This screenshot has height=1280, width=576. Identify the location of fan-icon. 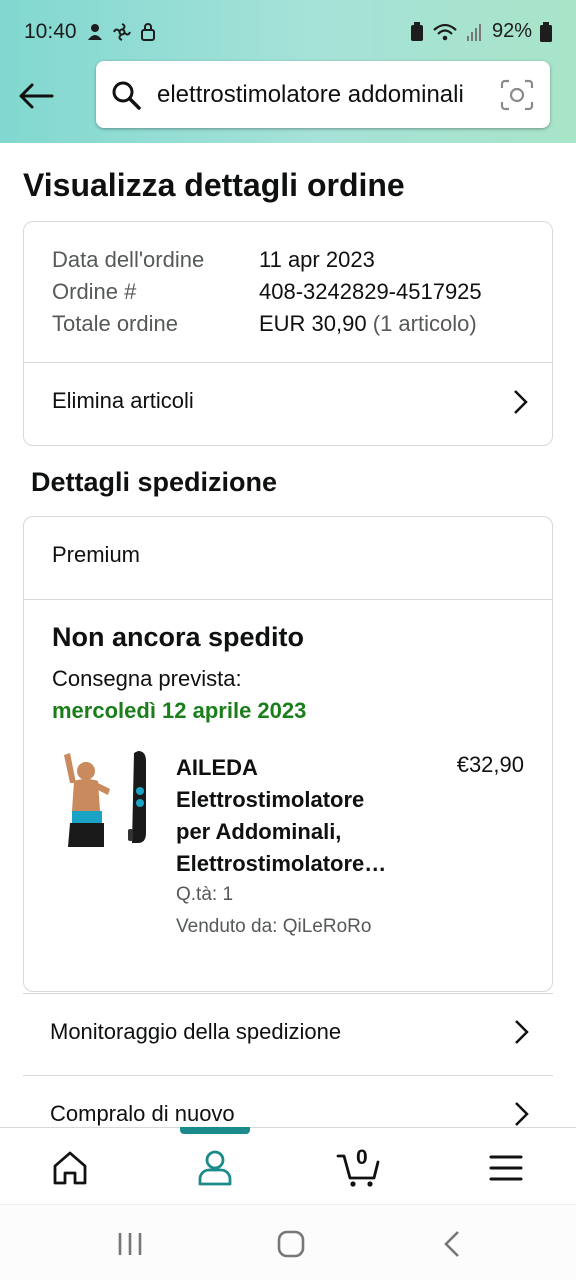
(122, 32).